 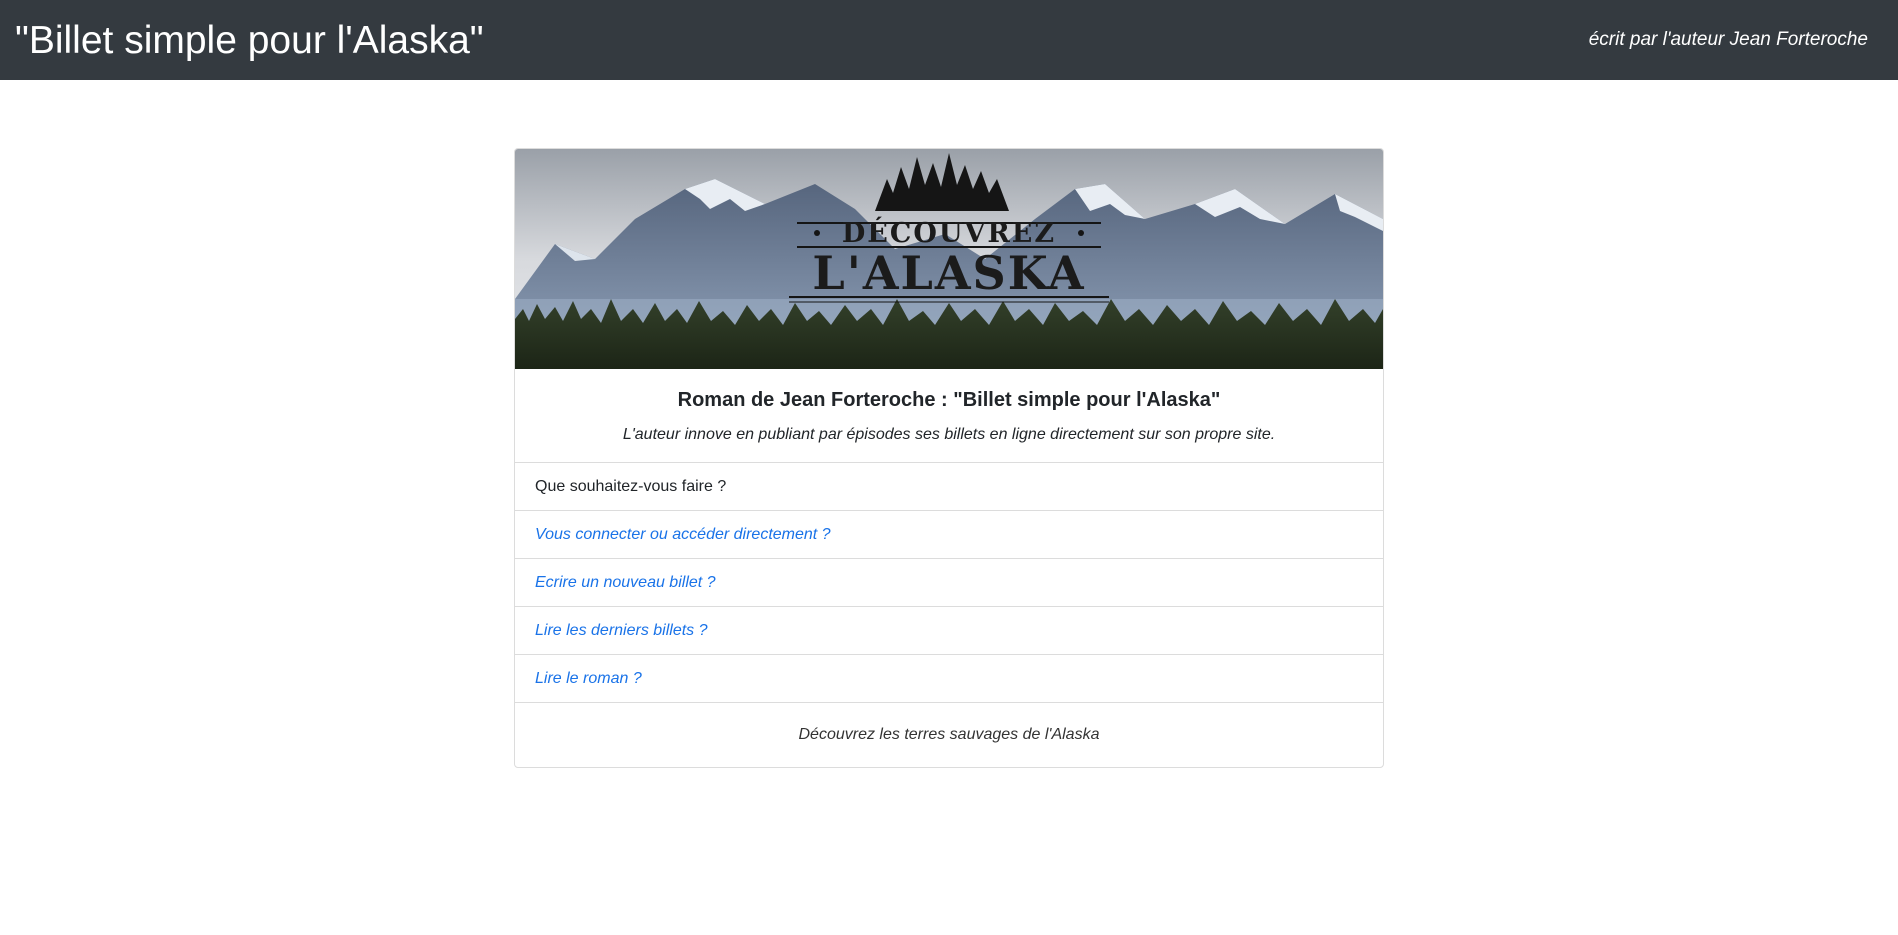 What do you see at coordinates (949, 535) in the screenshot?
I see `login-link: Vous connecter ou accéder directement ?` at bounding box center [949, 535].